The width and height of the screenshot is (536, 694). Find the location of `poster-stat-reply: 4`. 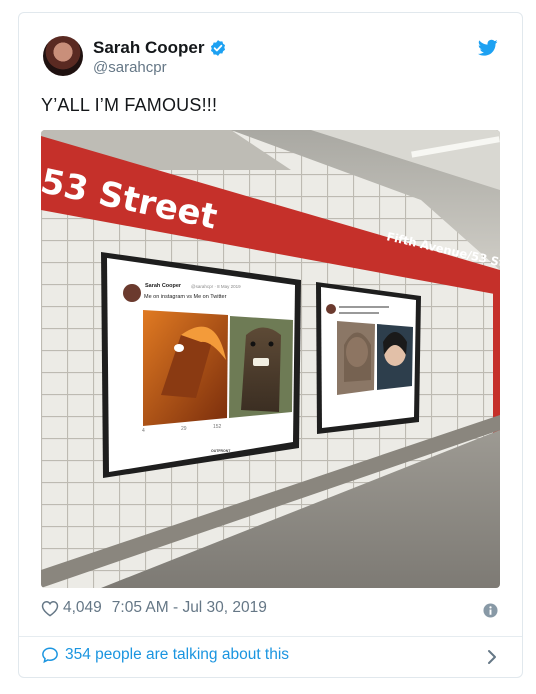

poster-stat-reply: 4 is located at coordinates (143, 431).